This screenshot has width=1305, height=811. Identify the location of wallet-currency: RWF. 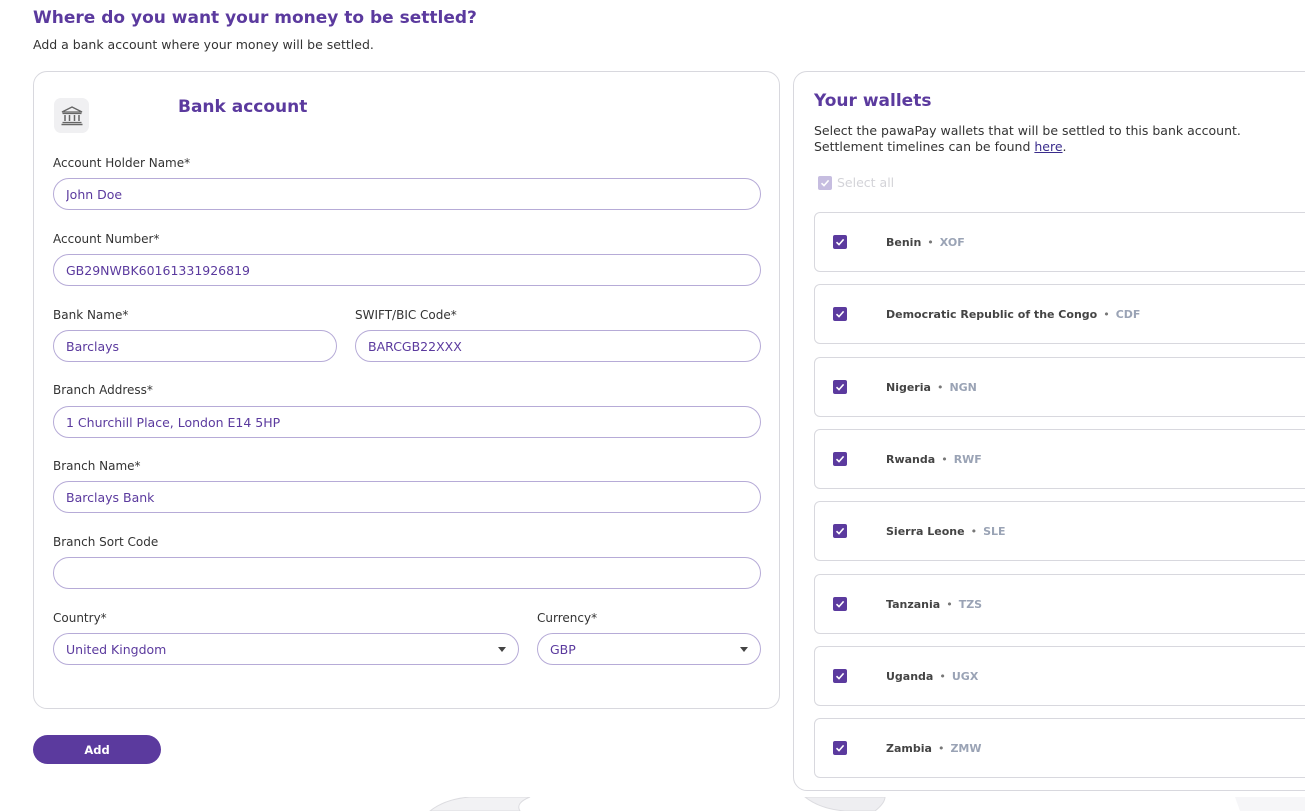
(967, 459).